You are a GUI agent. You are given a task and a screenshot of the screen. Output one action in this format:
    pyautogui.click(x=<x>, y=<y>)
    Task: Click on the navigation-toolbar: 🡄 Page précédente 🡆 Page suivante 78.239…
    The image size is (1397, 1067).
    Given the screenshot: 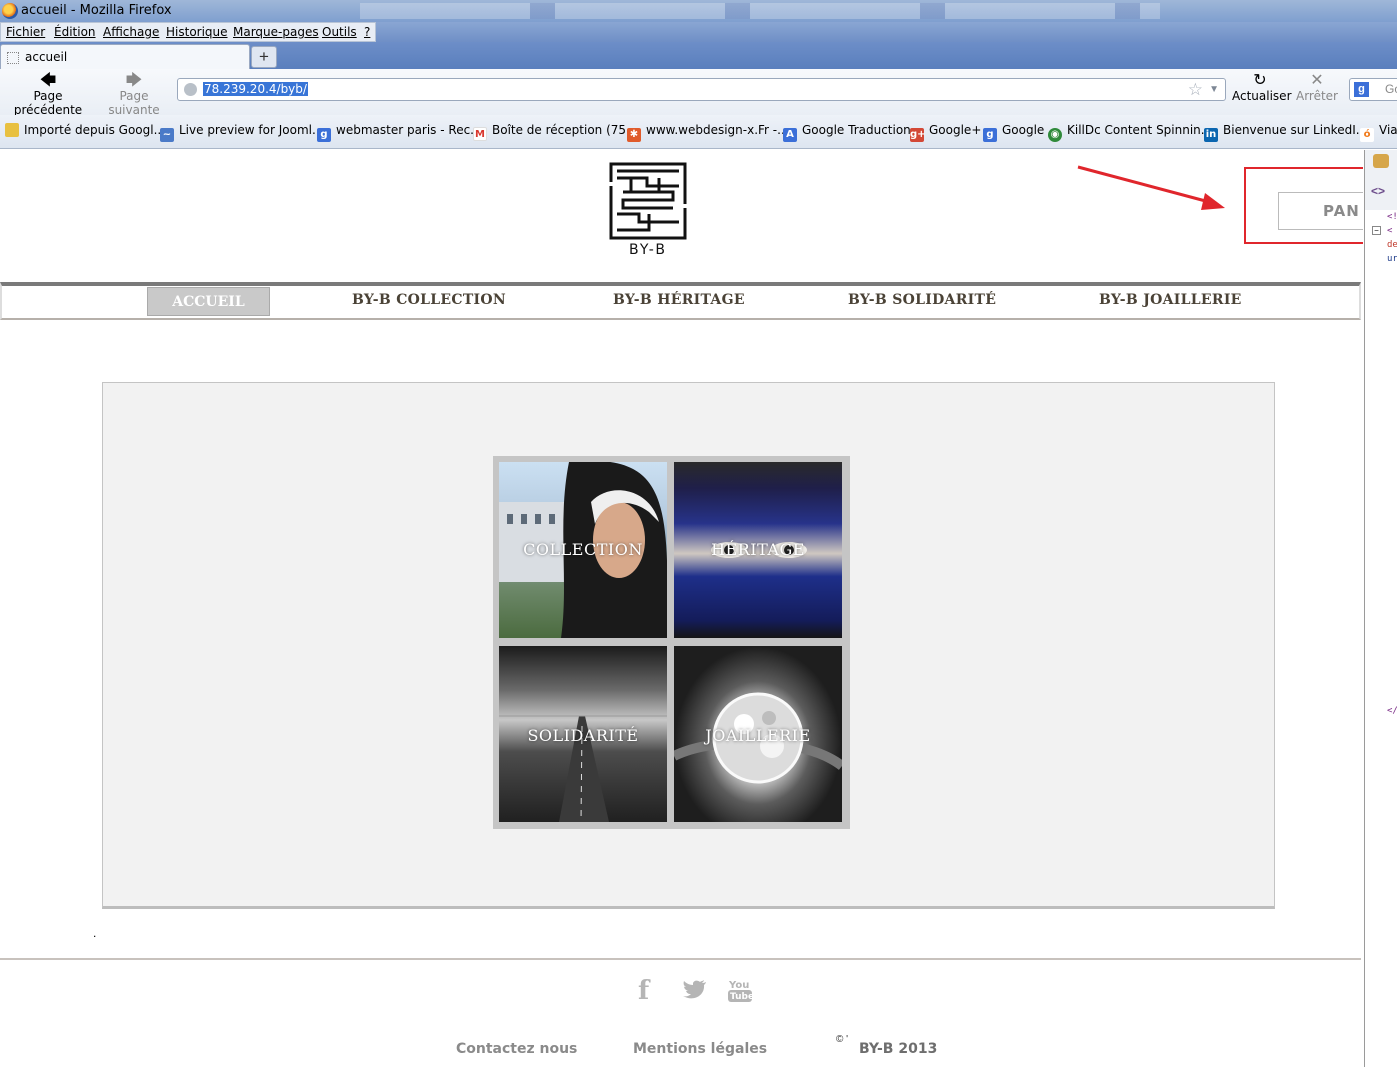 What is the action you would take?
    pyautogui.click(x=698, y=93)
    